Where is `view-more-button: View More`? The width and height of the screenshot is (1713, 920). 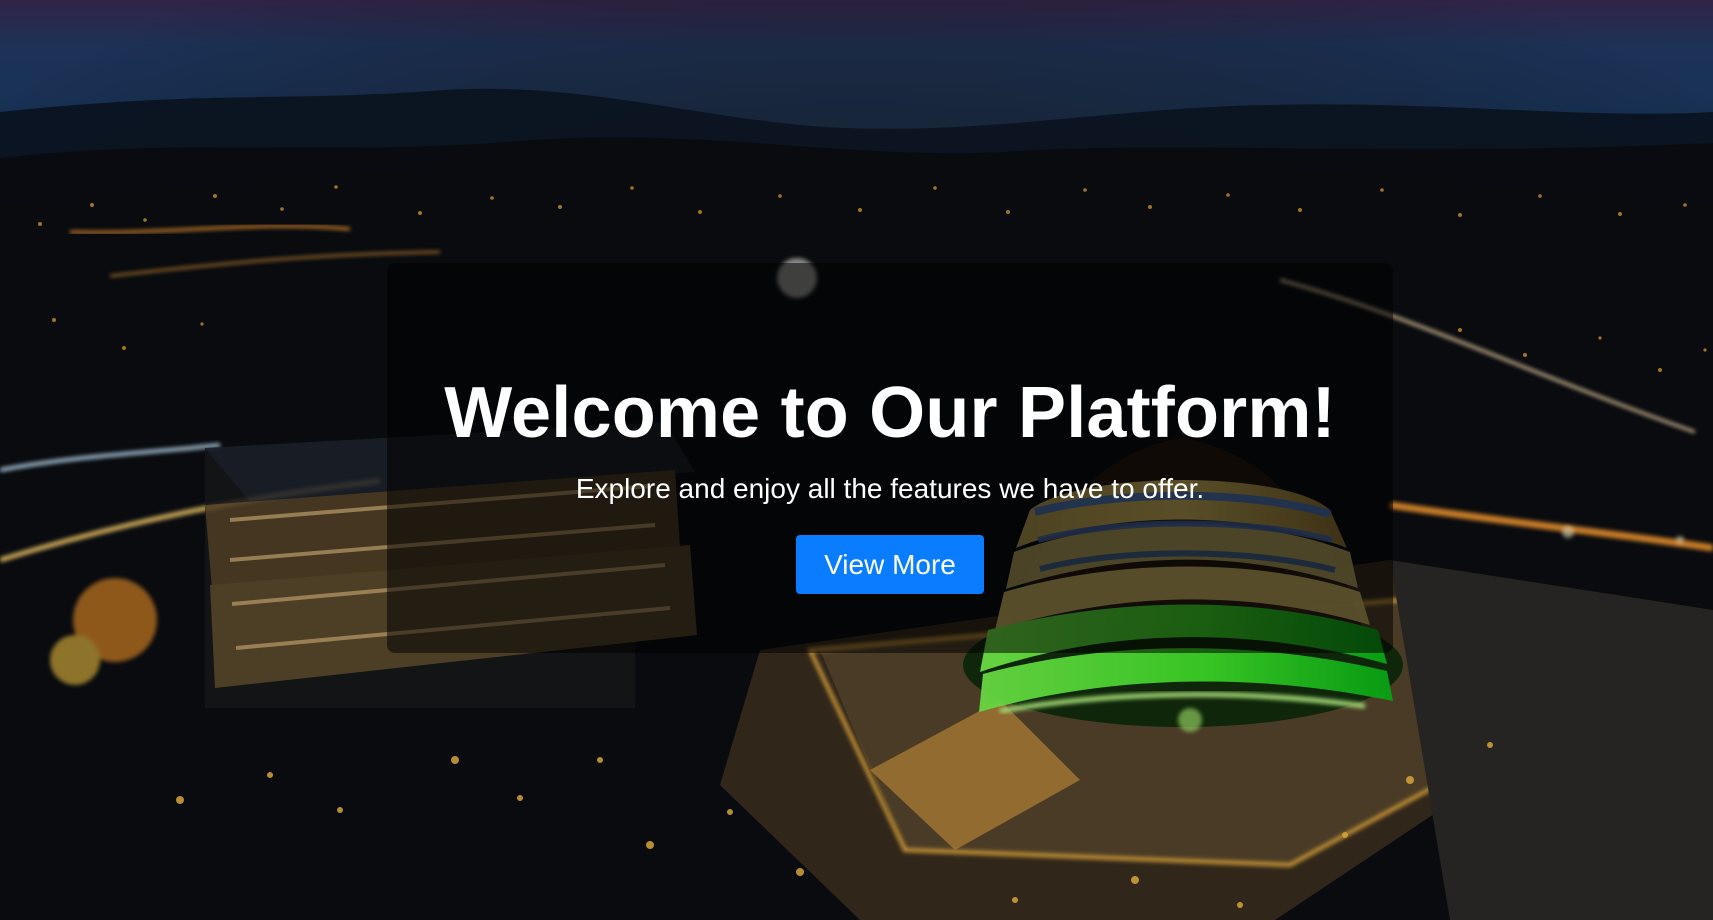 view-more-button: View More is located at coordinates (890, 564).